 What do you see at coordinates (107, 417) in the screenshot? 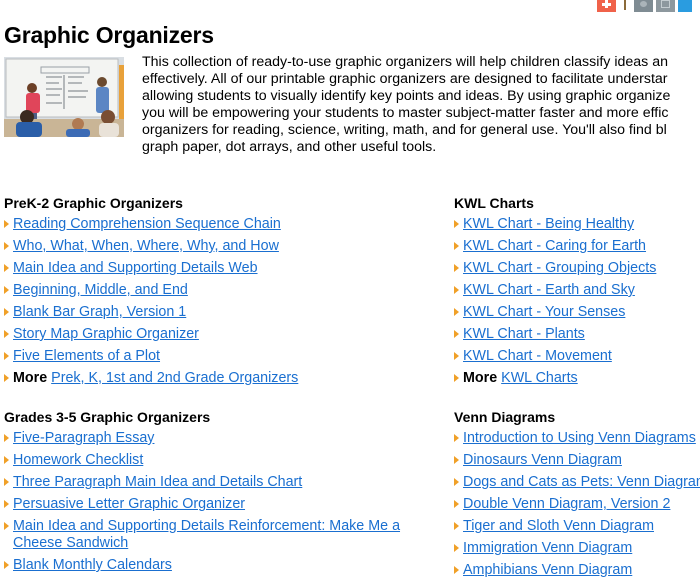
I see `section-title: Grades 3-5 Graphic Organizers` at bounding box center [107, 417].